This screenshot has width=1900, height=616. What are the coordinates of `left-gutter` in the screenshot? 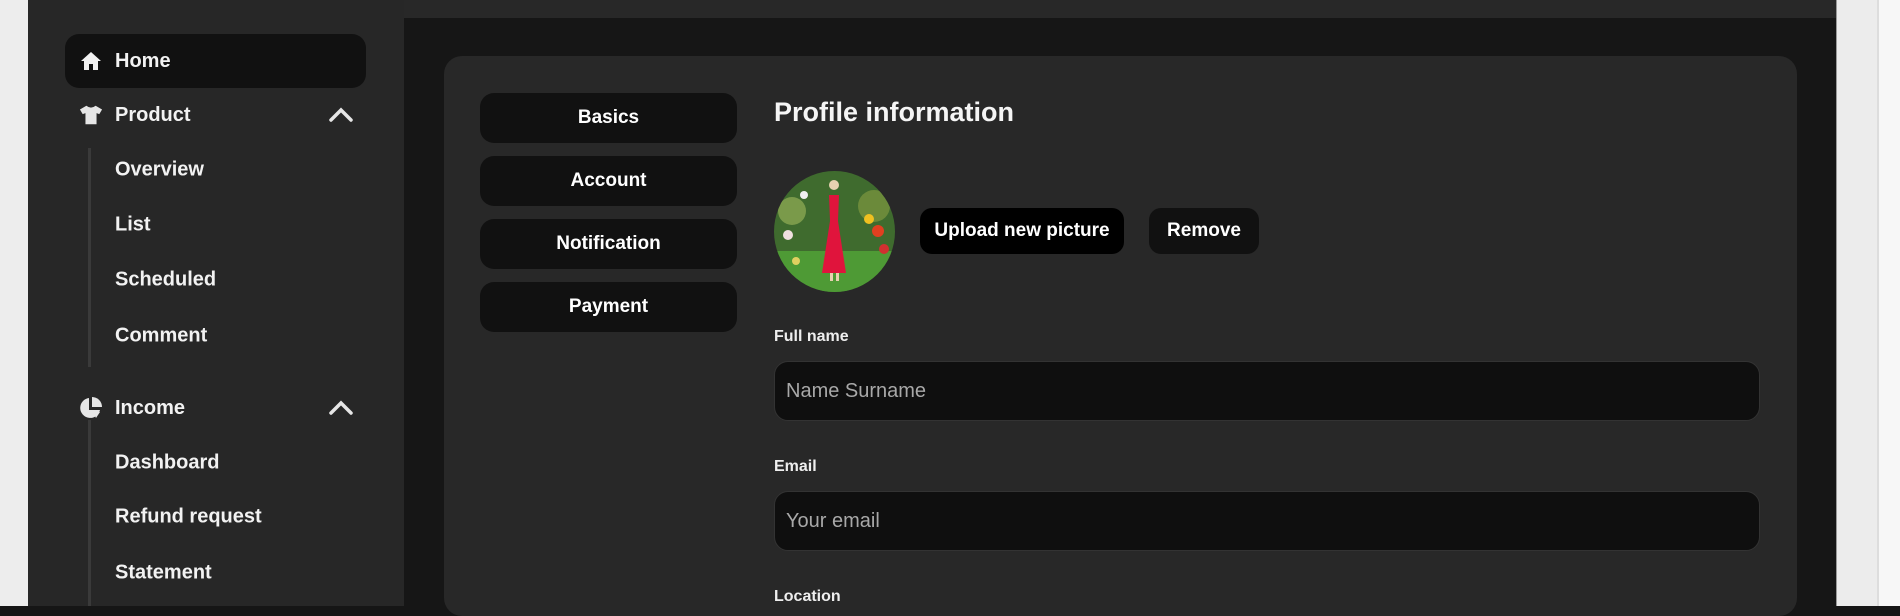 It's located at (14, 303).